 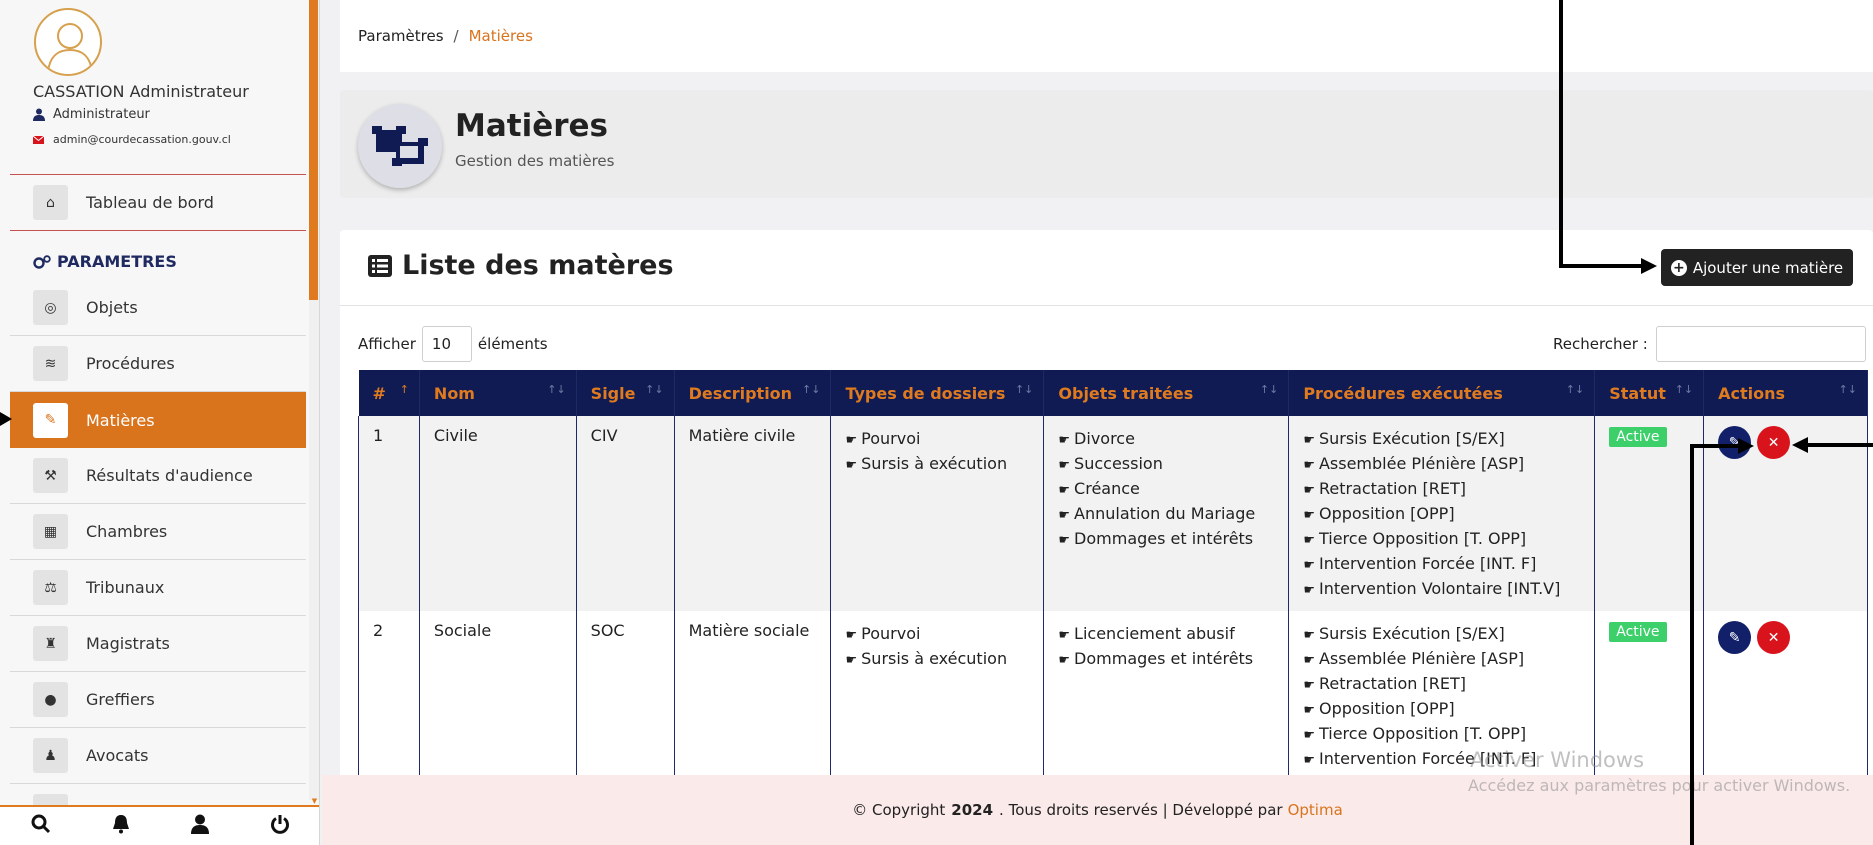 I want to click on breadcrumb-parent: Paramètres, so click(x=401, y=36).